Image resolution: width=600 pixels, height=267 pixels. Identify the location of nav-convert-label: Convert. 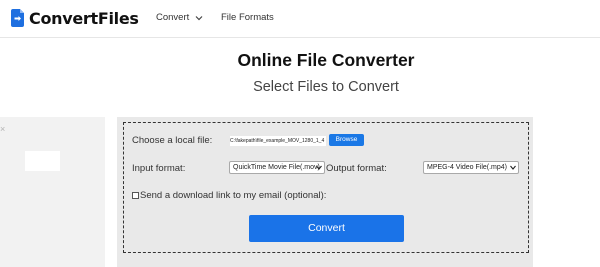
(173, 17).